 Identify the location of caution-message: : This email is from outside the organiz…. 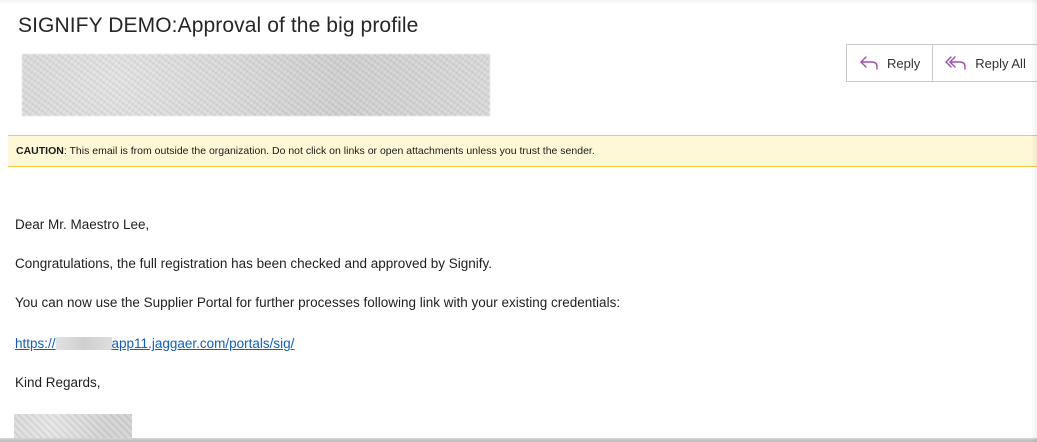
(329, 151).